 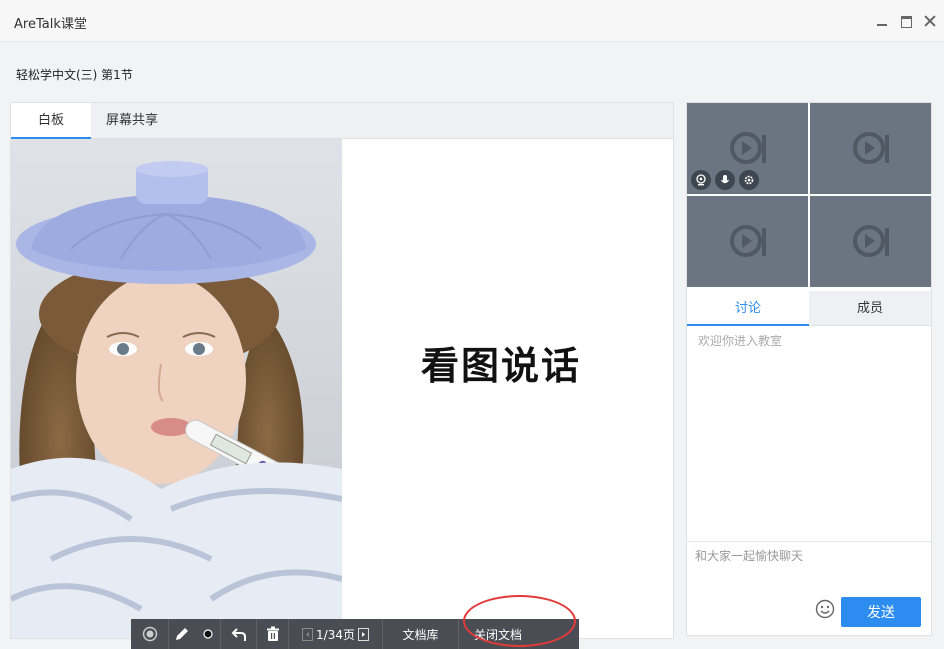 I want to click on undo-icon, so click(x=238, y=634).